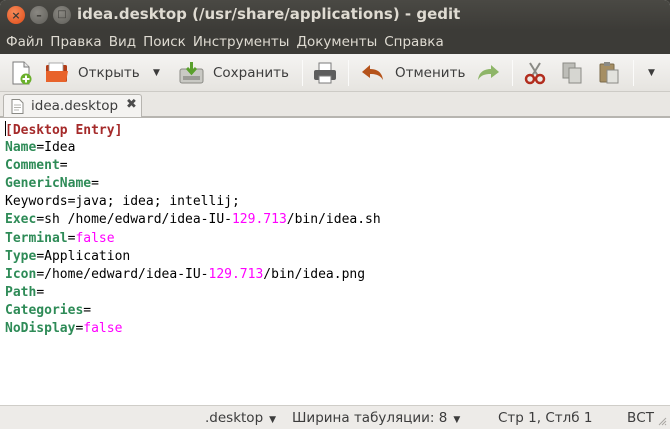 Image resolution: width=670 pixels, height=429 pixels. I want to click on tab-width-value: 8, so click(443, 418).